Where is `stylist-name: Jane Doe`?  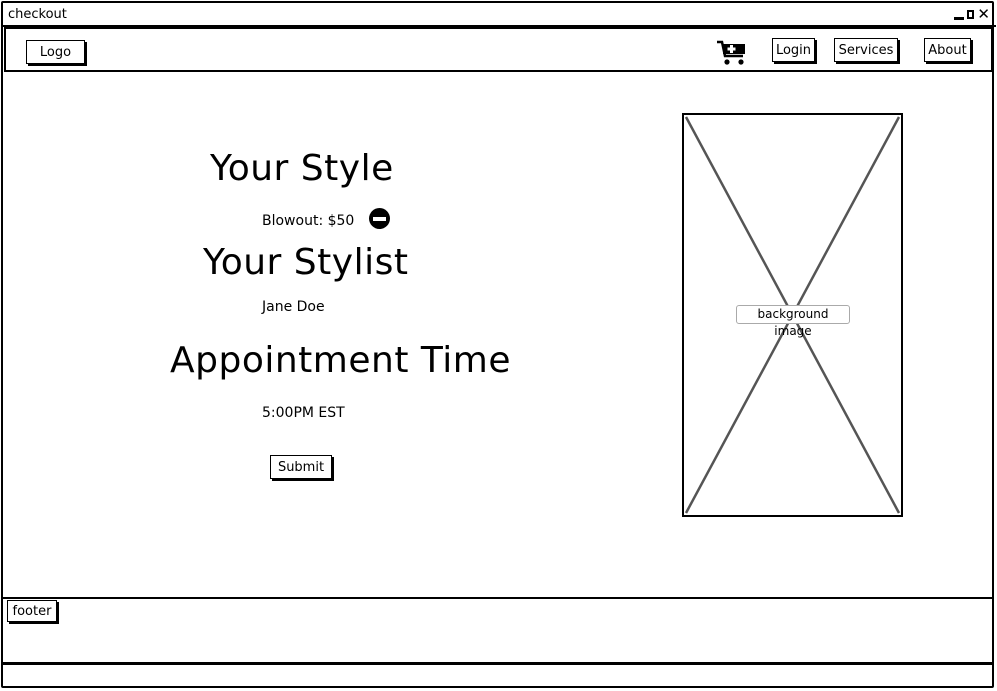
stylist-name: Jane Doe is located at coordinates (293, 307).